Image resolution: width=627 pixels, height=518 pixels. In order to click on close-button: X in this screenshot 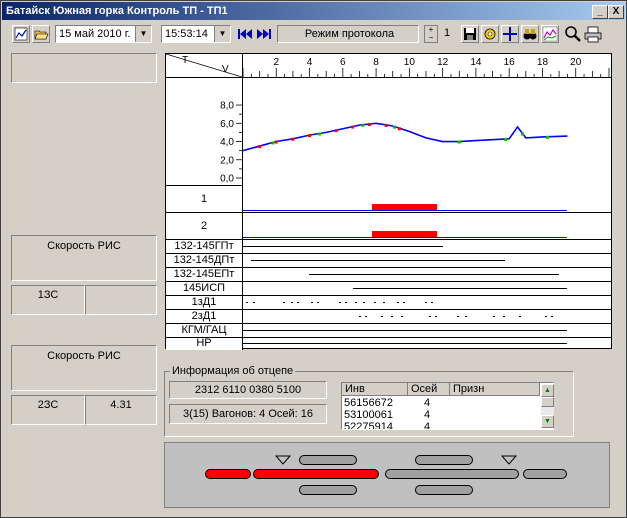, I will do `click(616, 12)`.